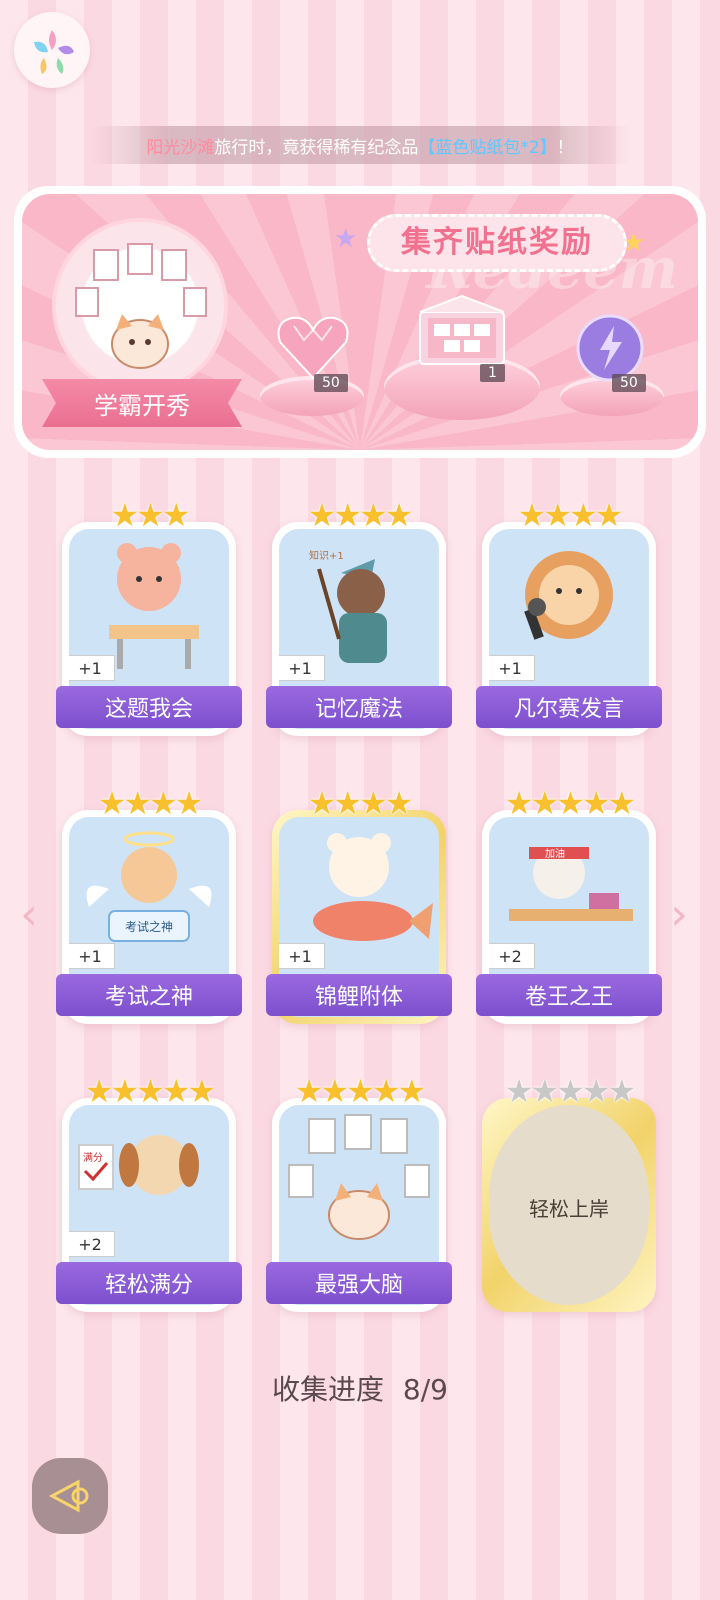  What do you see at coordinates (359, 707) in the screenshot?
I see `sticker-name: 记忆魔法` at bounding box center [359, 707].